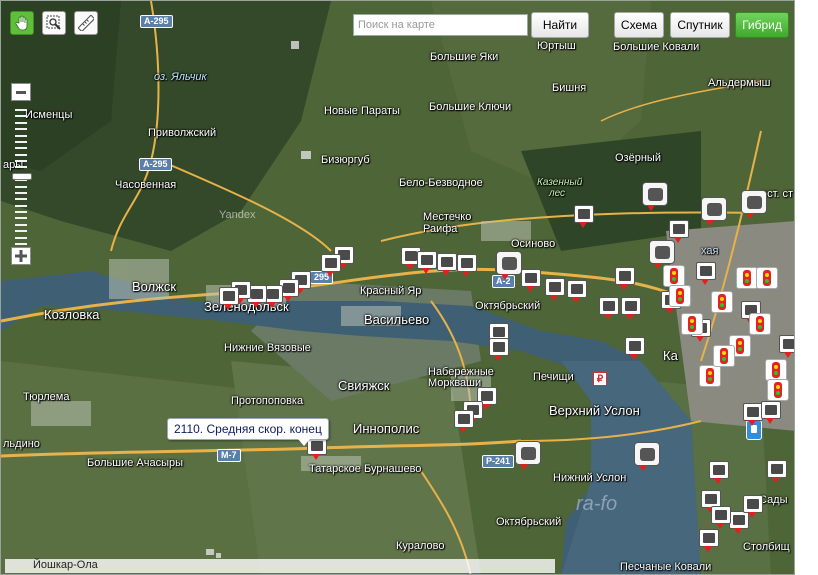 The height and width of the screenshot is (575, 818). Describe the element at coordinates (180, 77) in the screenshot. I see `lake-yalchik: оз. Яльчик` at that location.